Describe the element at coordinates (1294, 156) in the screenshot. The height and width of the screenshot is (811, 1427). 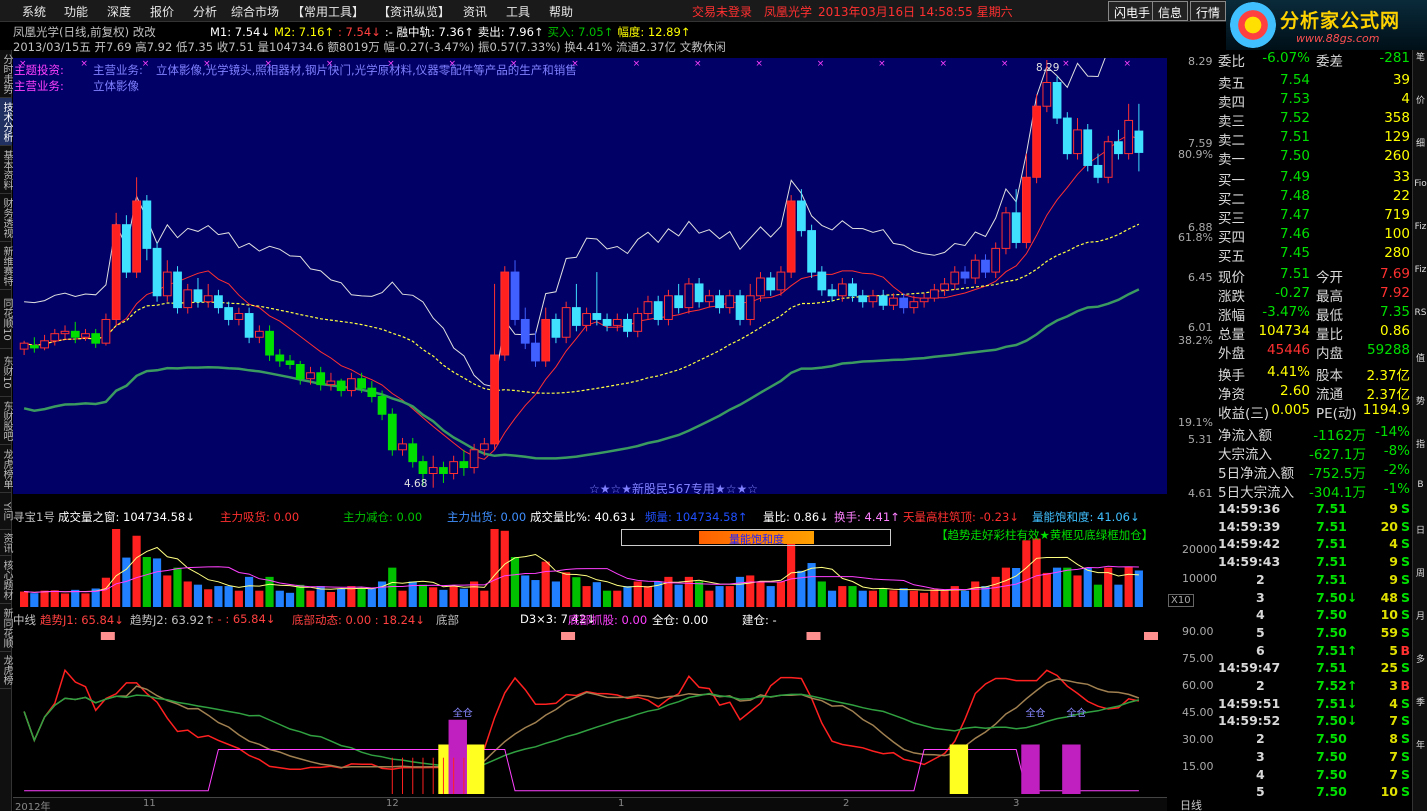
I see `quote-value: 7.50` at that location.